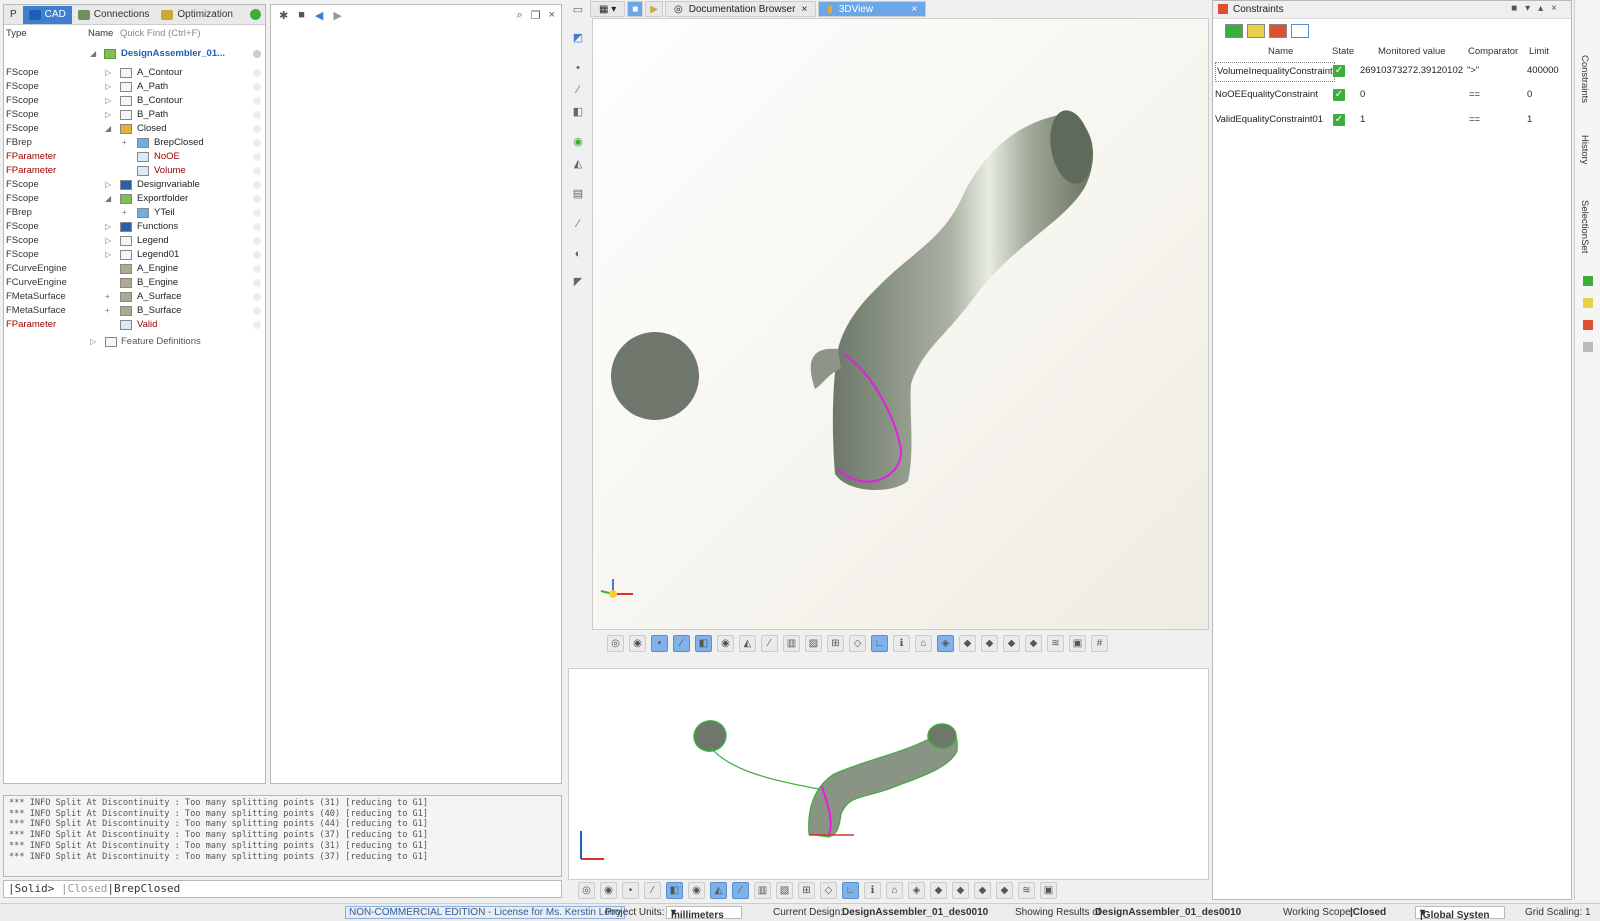 This screenshot has width=1600, height=921. I want to click on tree-row: FScope ▷ Legend, so click(134, 241).